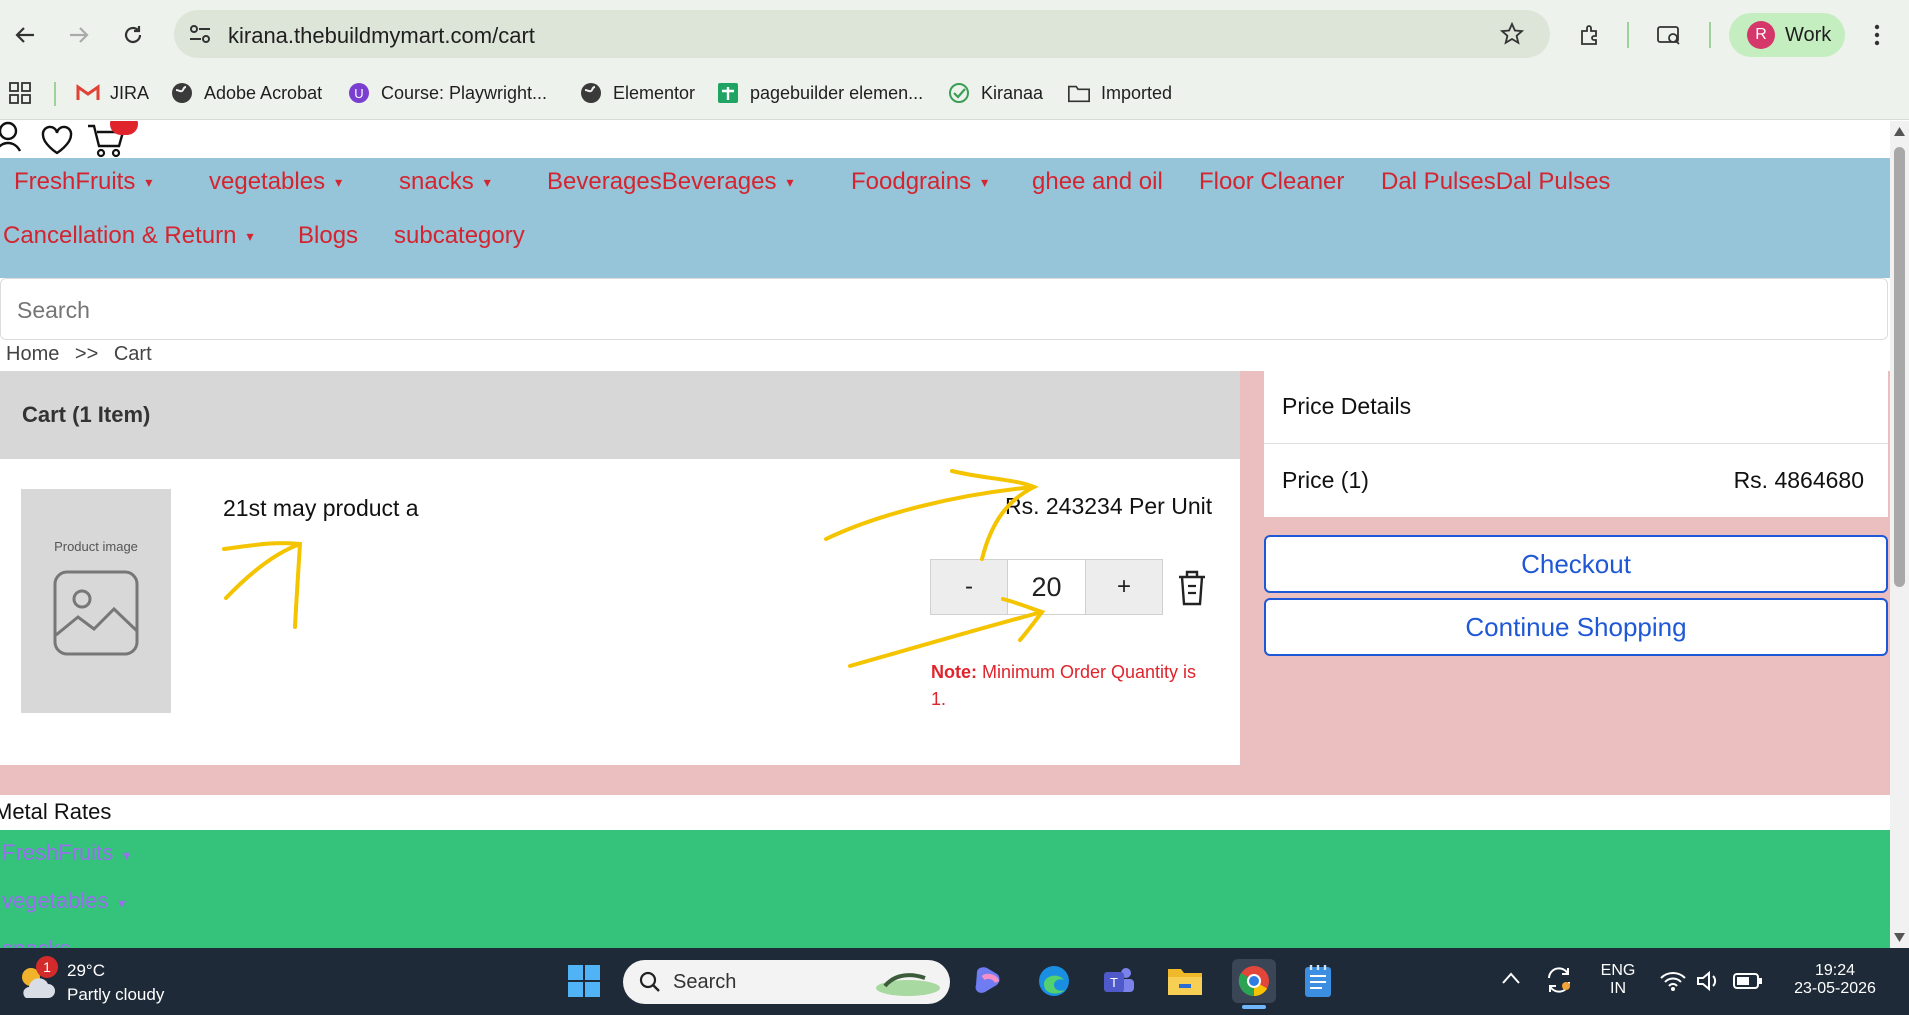 The width and height of the screenshot is (1909, 1015). I want to click on bookmark-label: Elementor, so click(654, 92).